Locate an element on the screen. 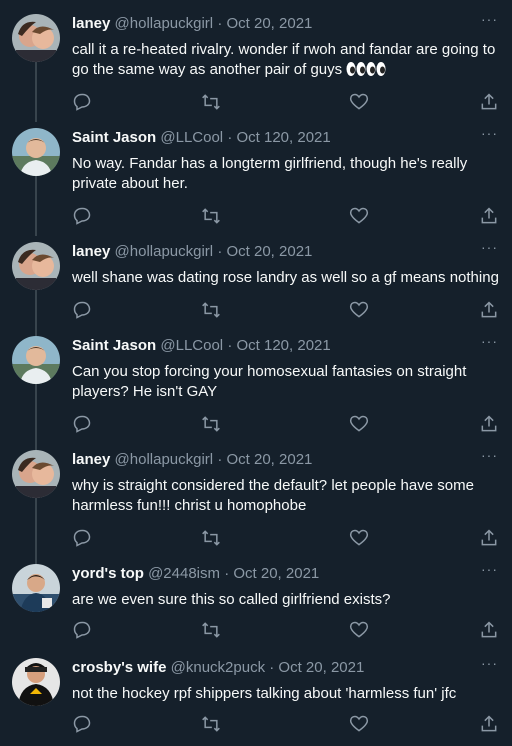 The image size is (512, 746). user-handle: @2448ism is located at coordinates (184, 573).